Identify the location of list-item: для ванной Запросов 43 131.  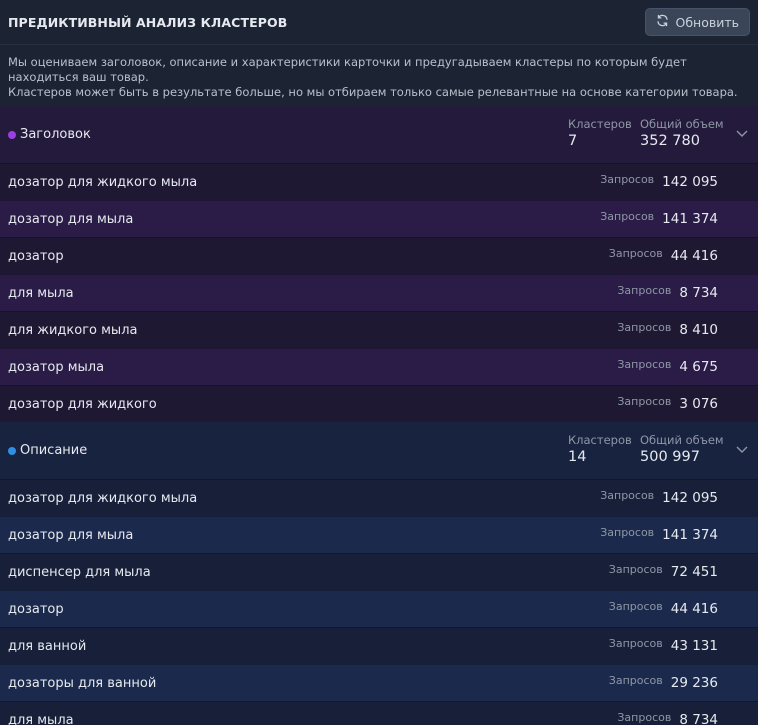
(379, 645).